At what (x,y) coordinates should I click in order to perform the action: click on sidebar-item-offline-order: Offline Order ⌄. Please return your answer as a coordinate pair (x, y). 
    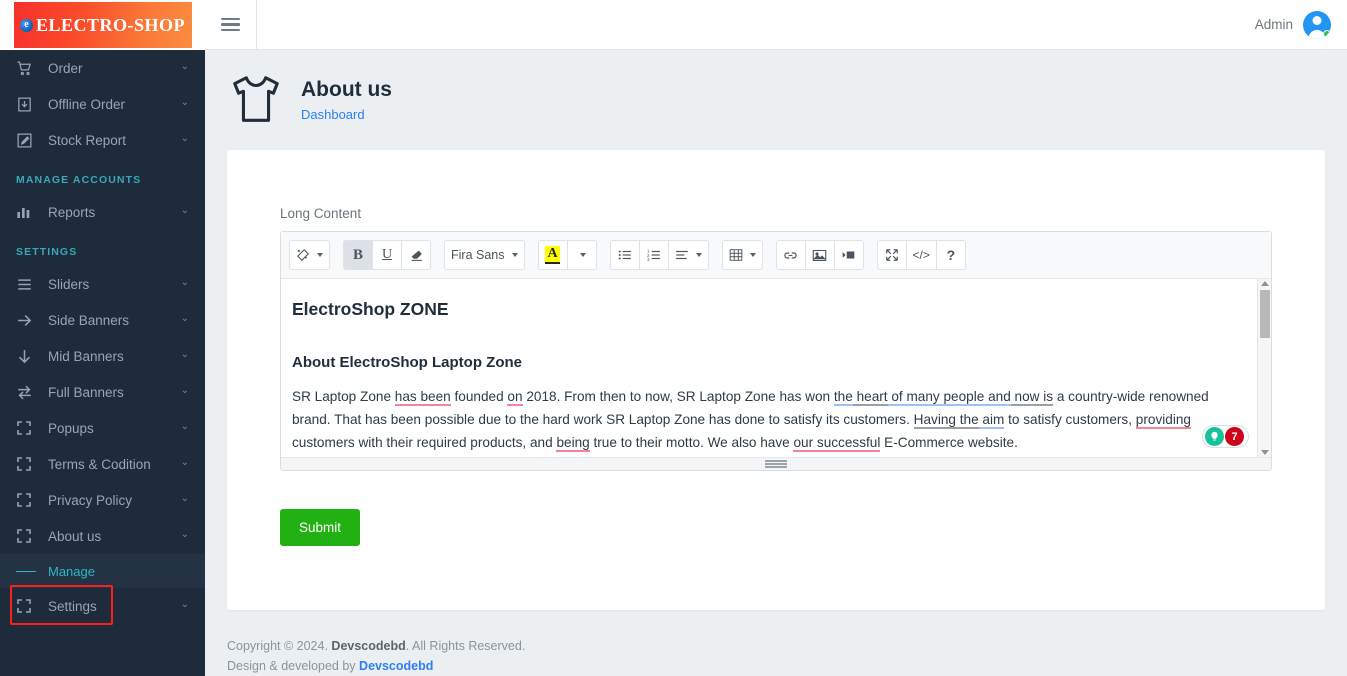
    Looking at the image, I should click on (102, 104).